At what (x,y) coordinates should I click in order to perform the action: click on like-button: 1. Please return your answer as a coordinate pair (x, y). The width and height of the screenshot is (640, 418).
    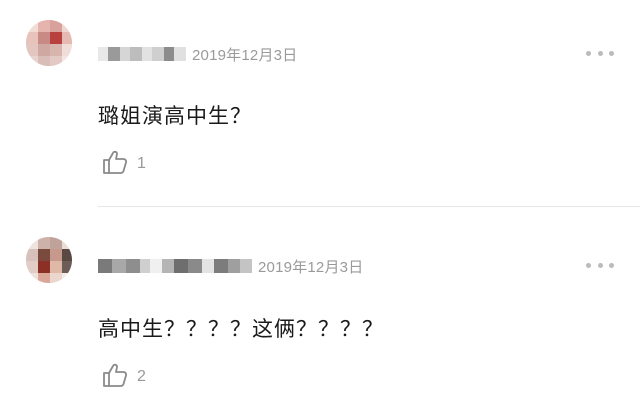
    Looking at the image, I should click on (123, 164).